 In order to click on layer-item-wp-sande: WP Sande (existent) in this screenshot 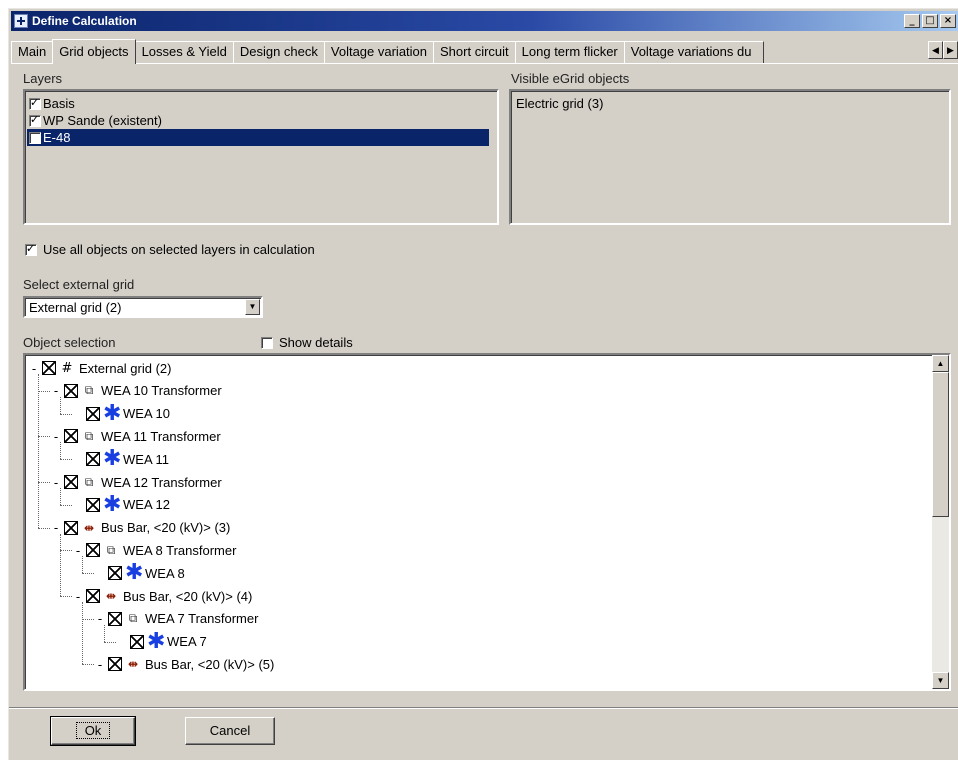, I will do `click(262, 120)`.